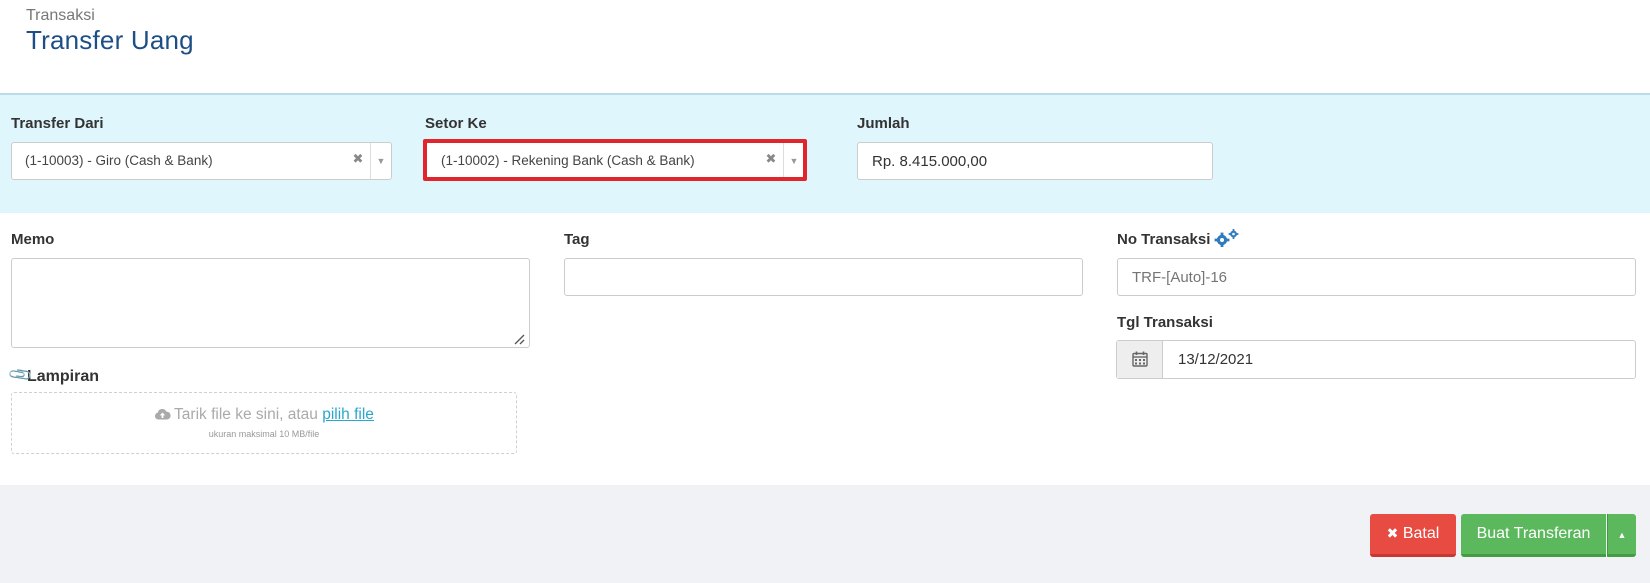  What do you see at coordinates (823, 277) in the screenshot?
I see `tag-input` at bounding box center [823, 277].